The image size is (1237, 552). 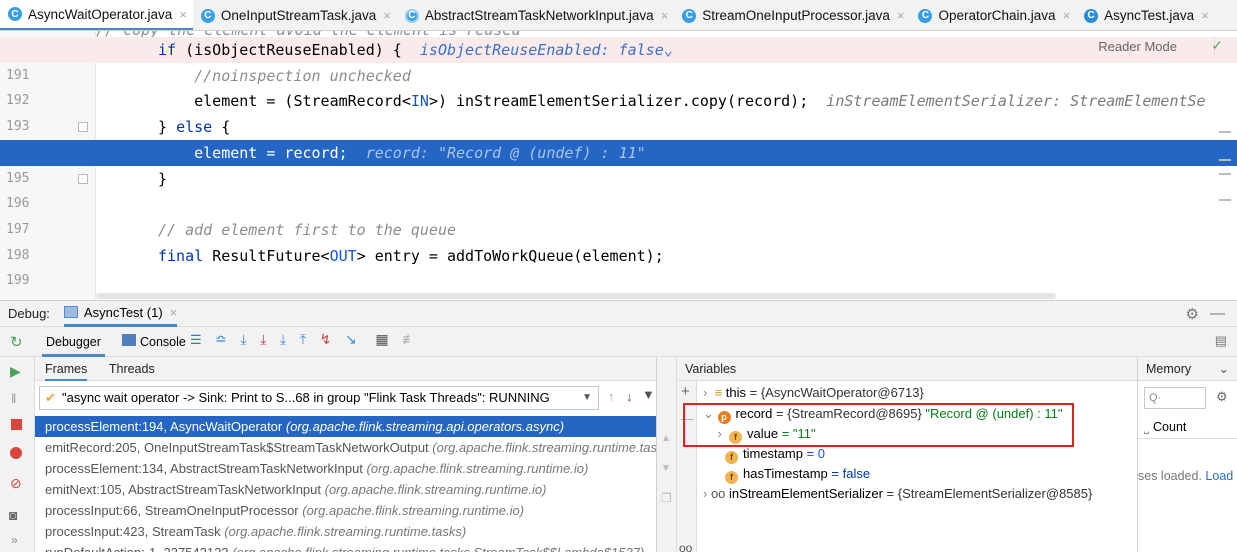 What do you see at coordinates (611, 396) in the screenshot?
I see `up-arrow-icon: ↑` at bounding box center [611, 396].